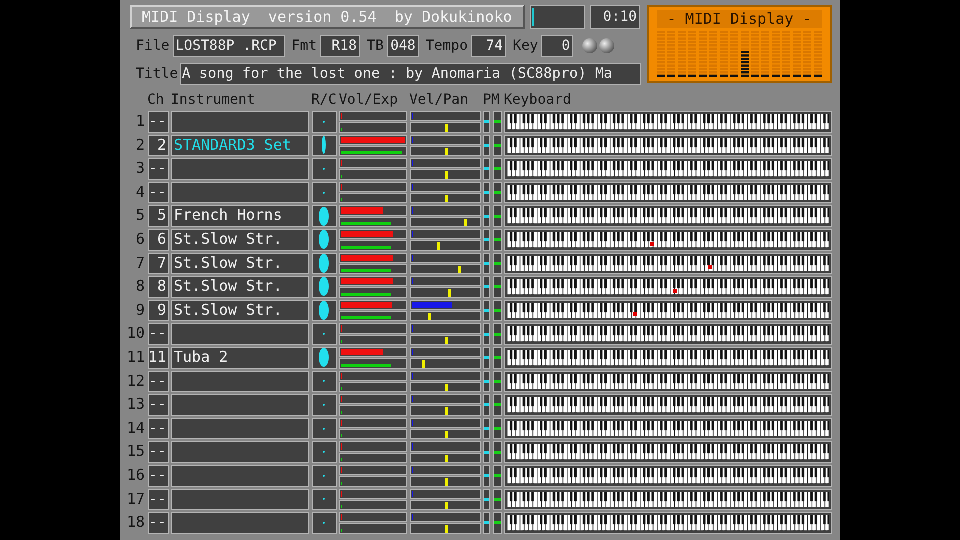 The width and height of the screenshot is (960, 540). I want to click on channel-number: 9, so click(139, 310).